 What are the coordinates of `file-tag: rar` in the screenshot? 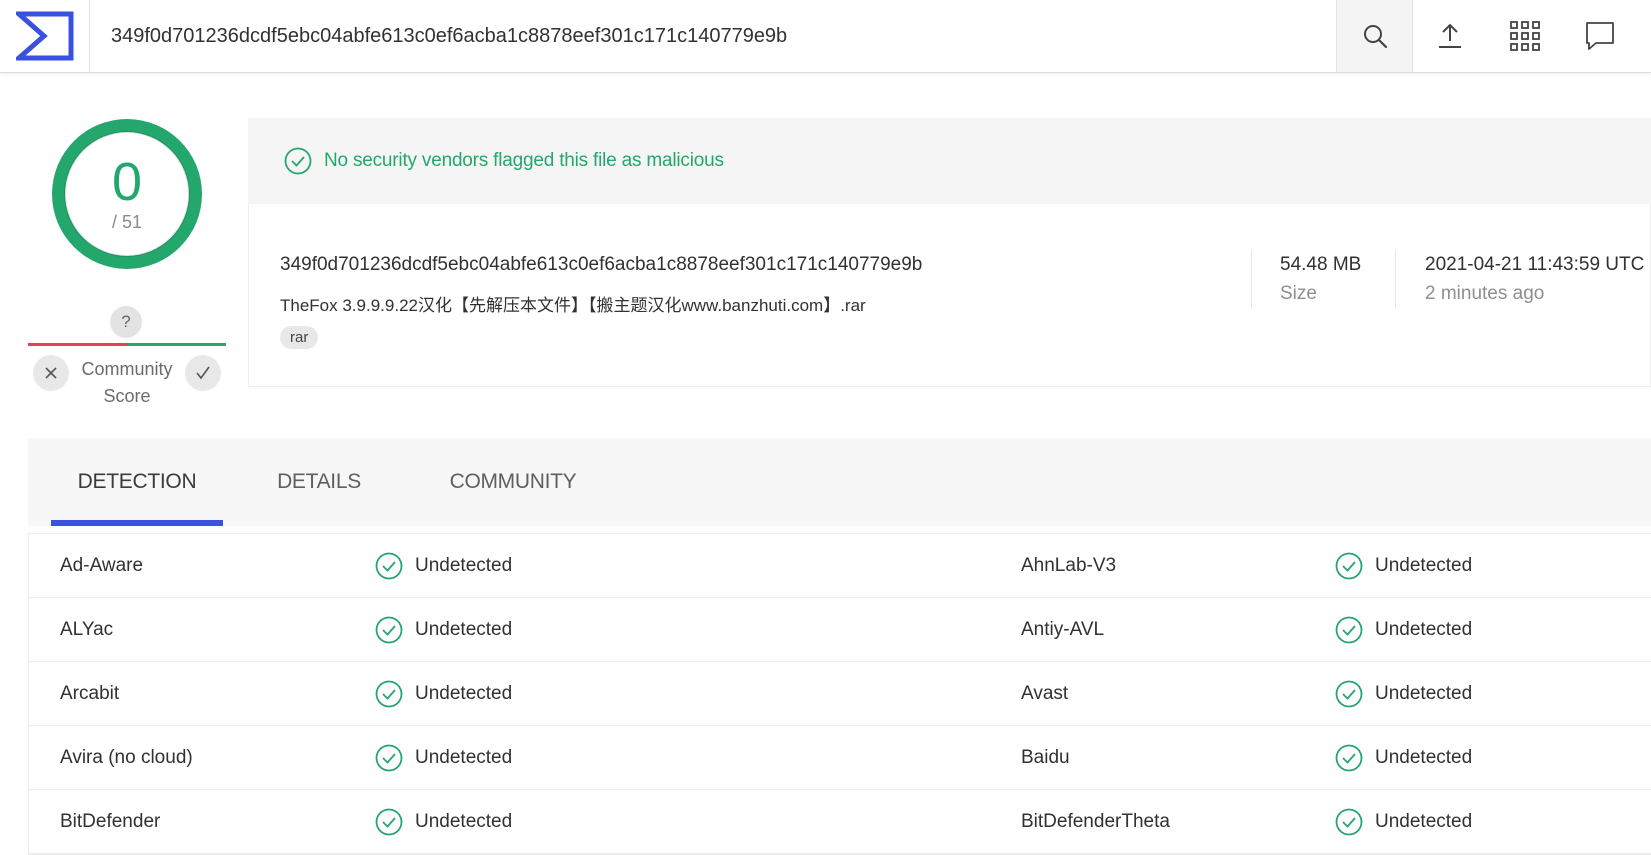 It's located at (299, 337).